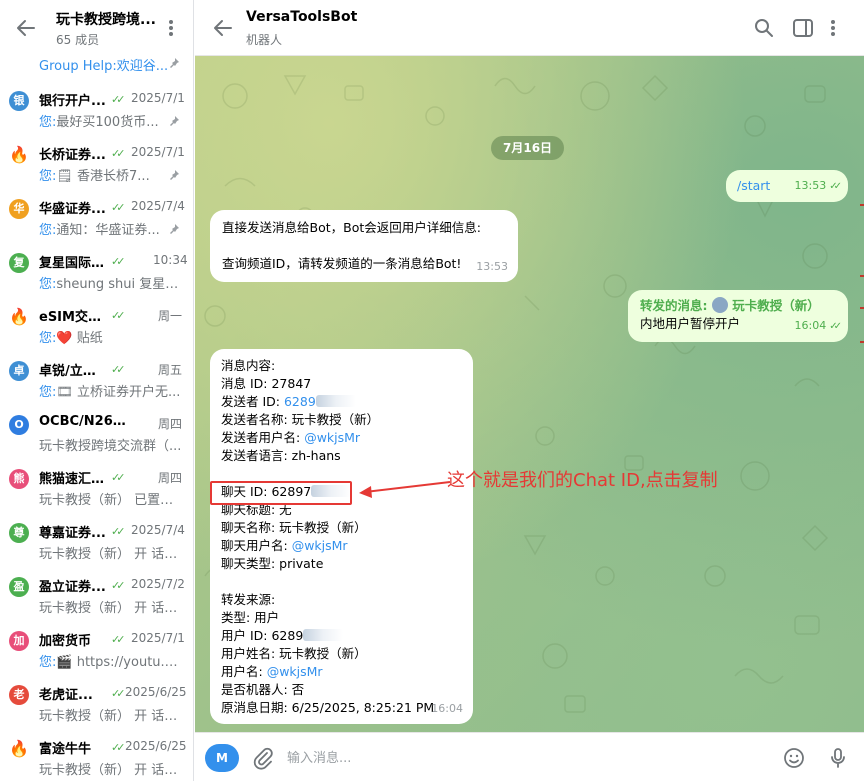 Image resolution: width=864 pixels, height=781 pixels. What do you see at coordinates (19, 533) in the screenshot?
I see `chat-avatar: 尊` at bounding box center [19, 533].